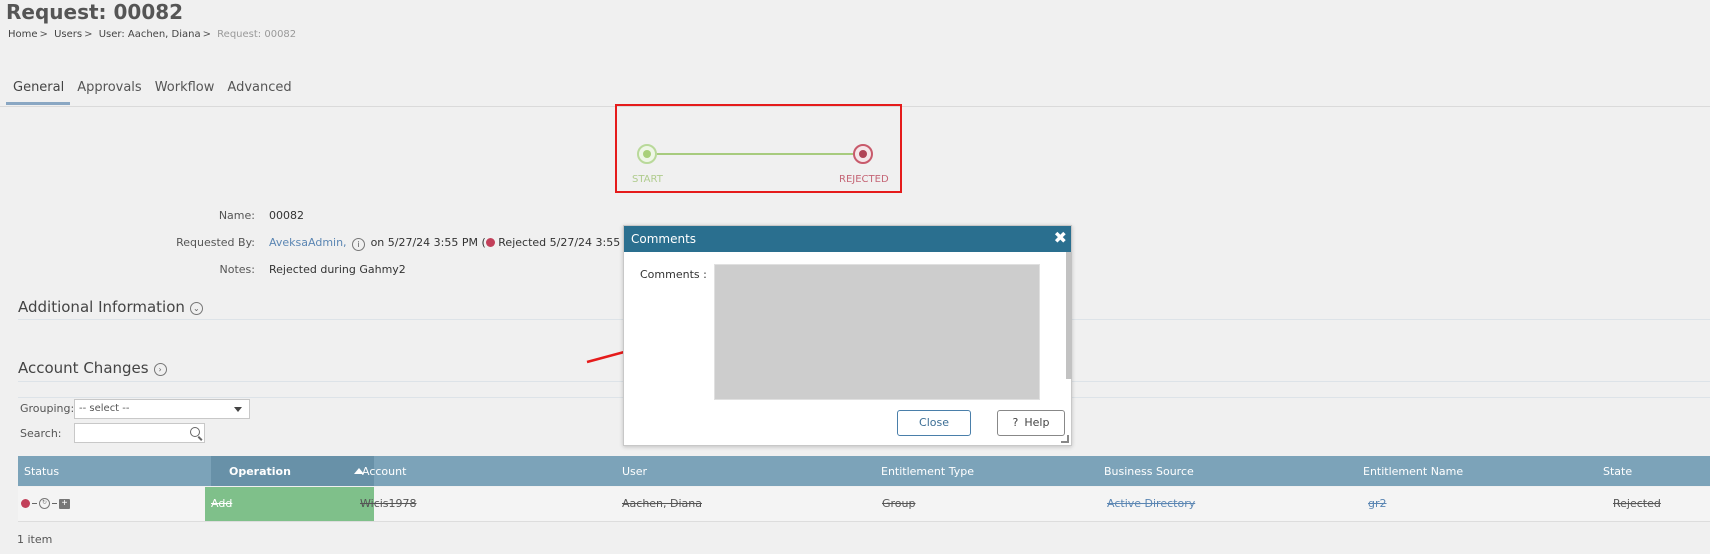  What do you see at coordinates (101, 307) in the screenshot?
I see `additional-info-title: Additional Information` at bounding box center [101, 307].